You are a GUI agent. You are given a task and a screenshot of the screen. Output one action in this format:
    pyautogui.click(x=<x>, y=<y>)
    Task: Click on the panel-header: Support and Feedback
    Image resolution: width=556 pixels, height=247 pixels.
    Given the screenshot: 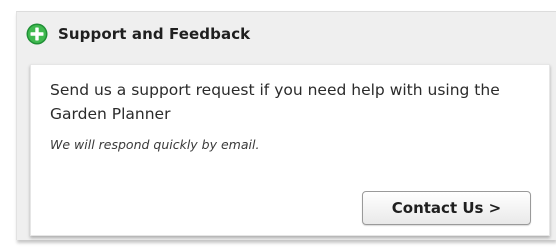 What is the action you would take?
    pyautogui.click(x=138, y=34)
    